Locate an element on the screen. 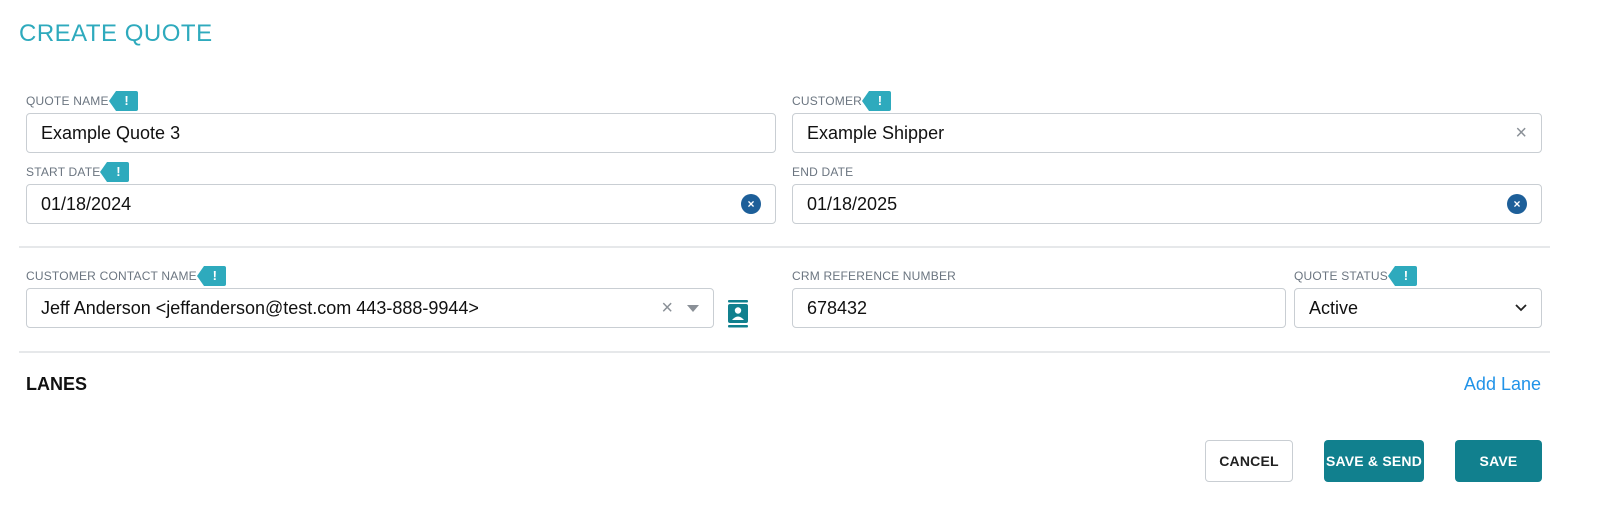  customer-input: Example Shipper × is located at coordinates (1167, 133).